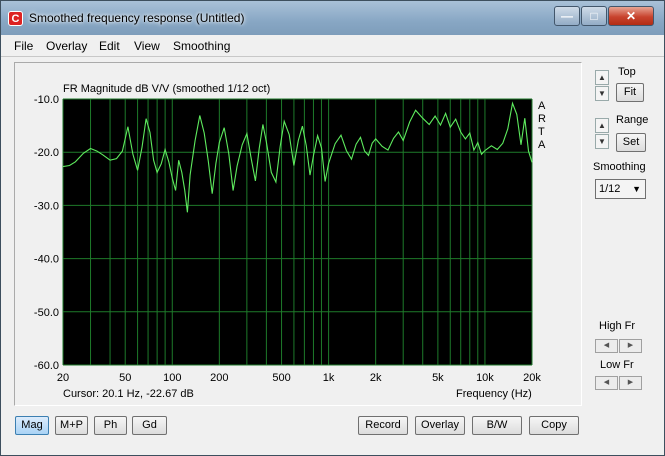 The height and width of the screenshot is (456, 665). Describe the element at coordinates (376, 378) in the screenshot. I see `x-tick-label: 2k` at that location.